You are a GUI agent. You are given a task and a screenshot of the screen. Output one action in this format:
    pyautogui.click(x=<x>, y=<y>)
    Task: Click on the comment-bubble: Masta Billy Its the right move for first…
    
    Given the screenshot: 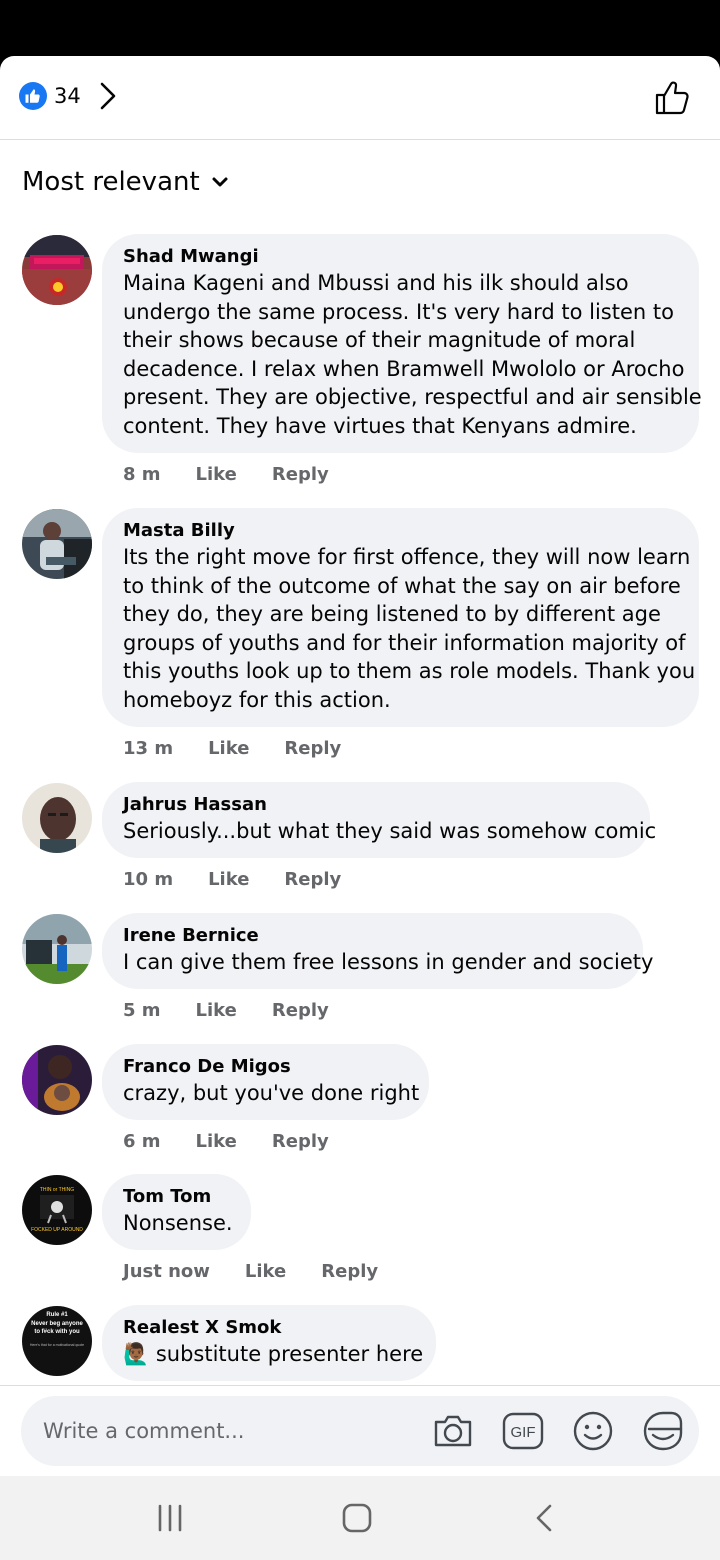 What is the action you would take?
    pyautogui.click(x=400, y=617)
    